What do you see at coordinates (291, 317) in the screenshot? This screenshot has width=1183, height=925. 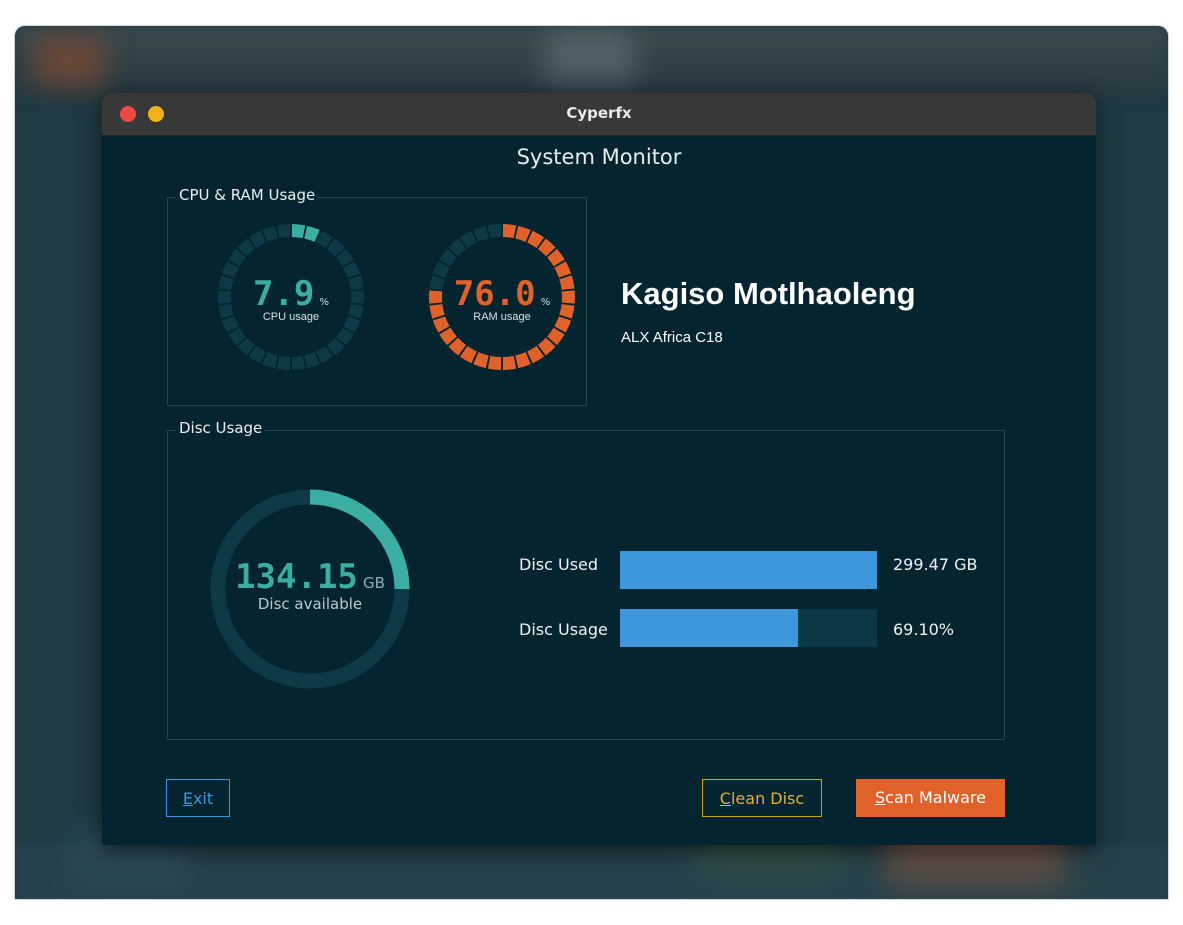 I see `cpu-usage-caption: CPU usage` at bounding box center [291, 317].